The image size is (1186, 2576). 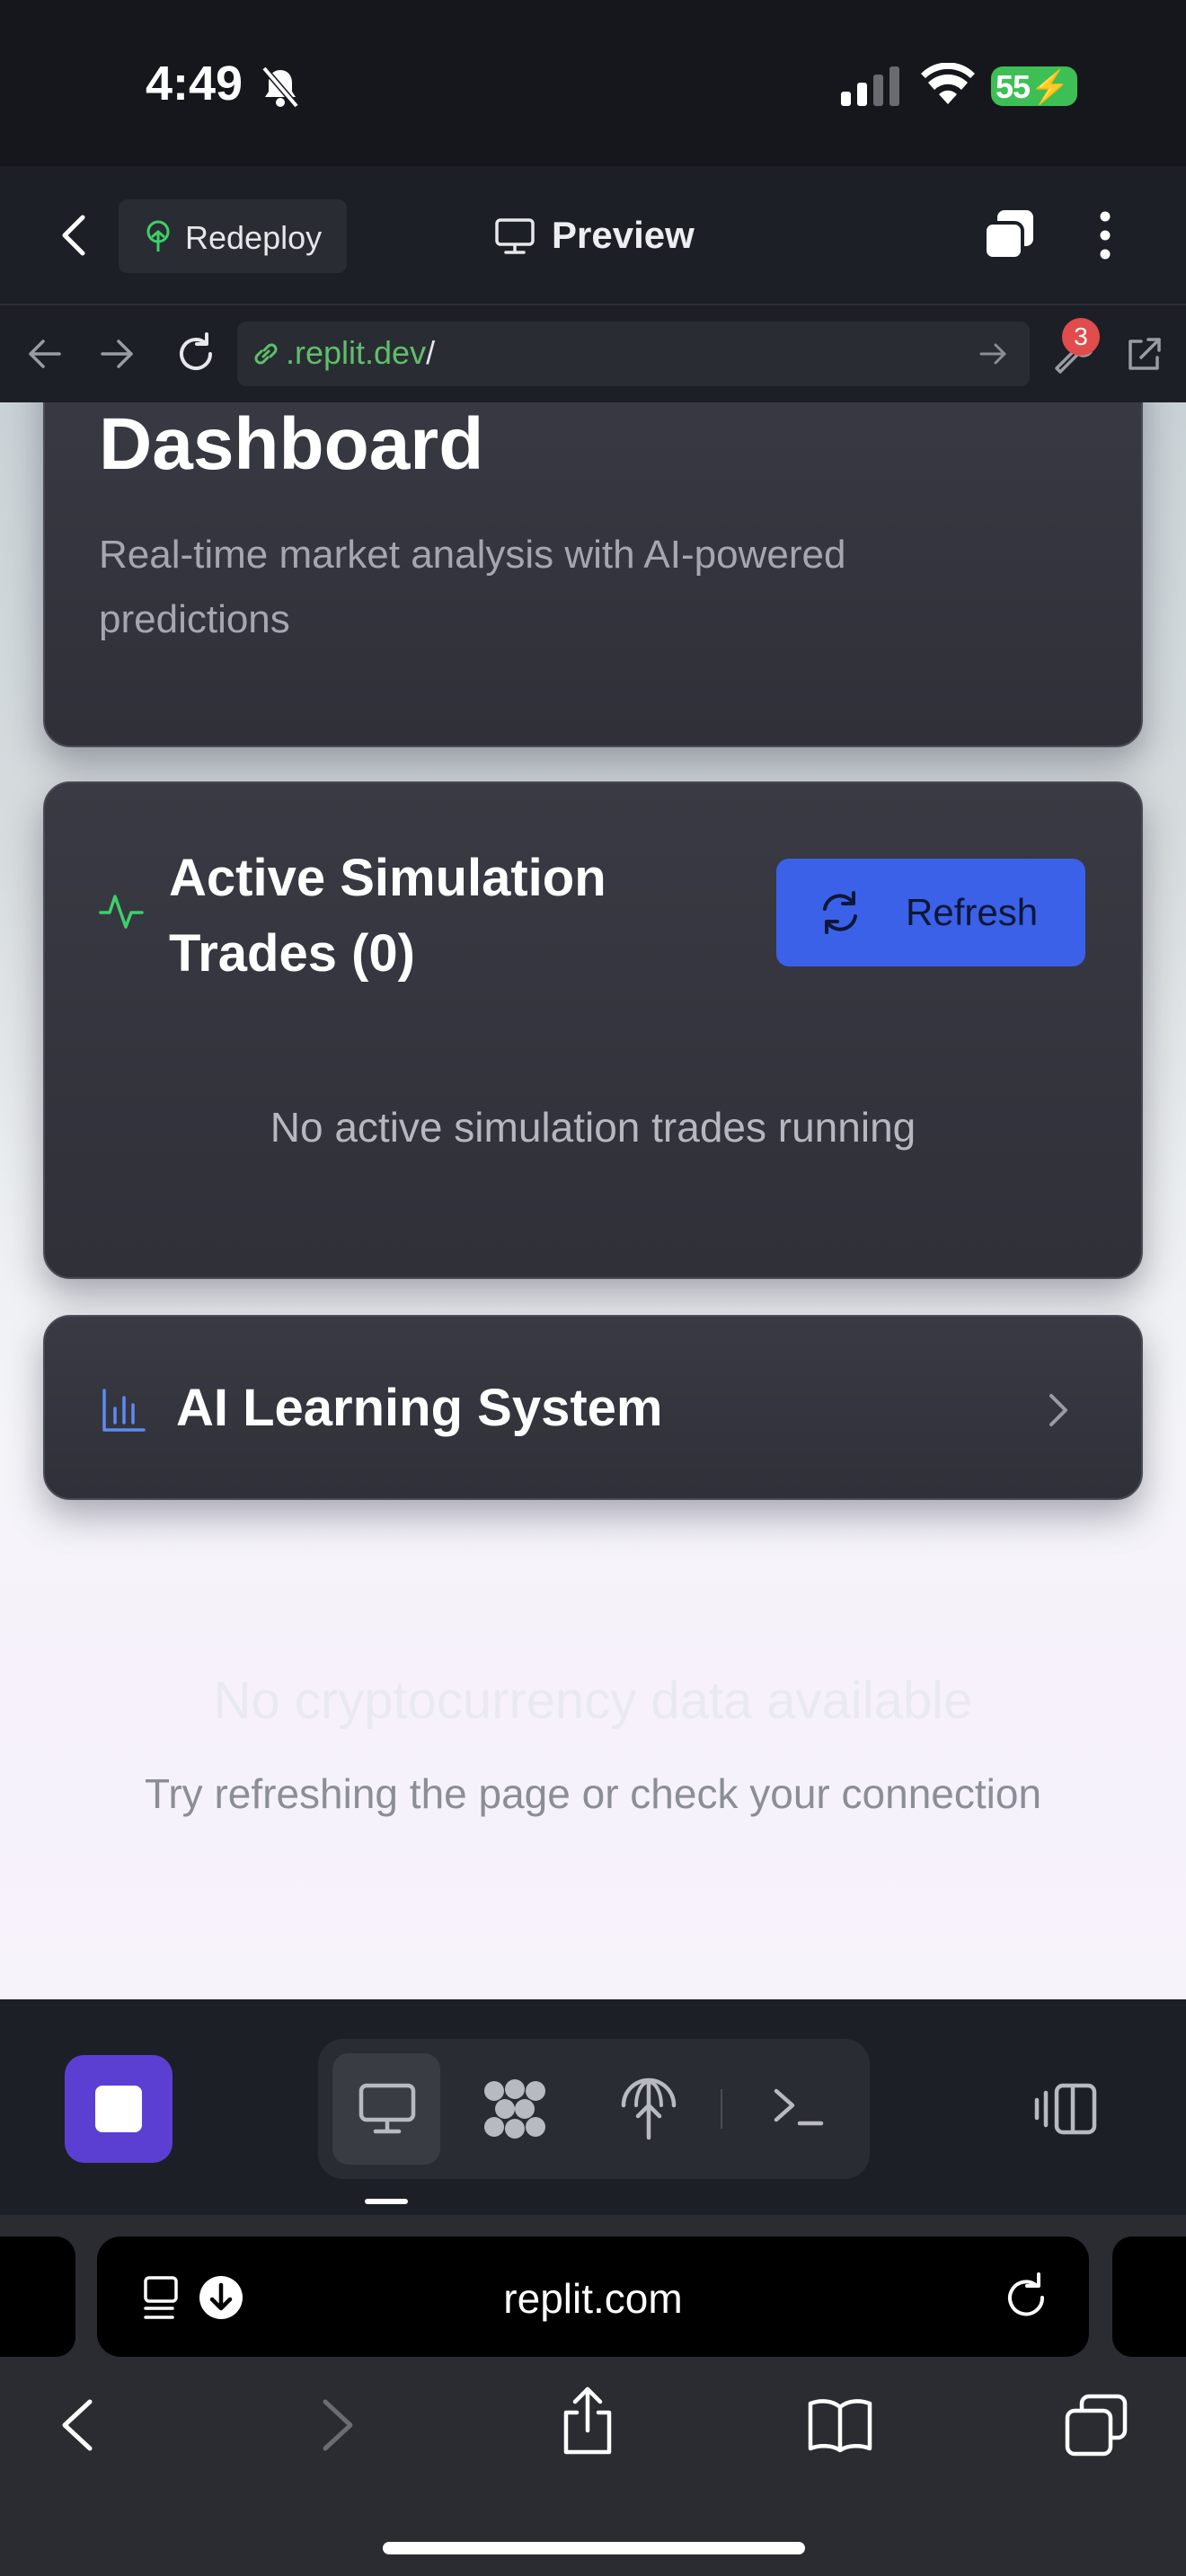 What do you see at coordinates (1081, 337) in the screenshot?
I see `devtools-badge: 3` at bounding box center [1081, 337].